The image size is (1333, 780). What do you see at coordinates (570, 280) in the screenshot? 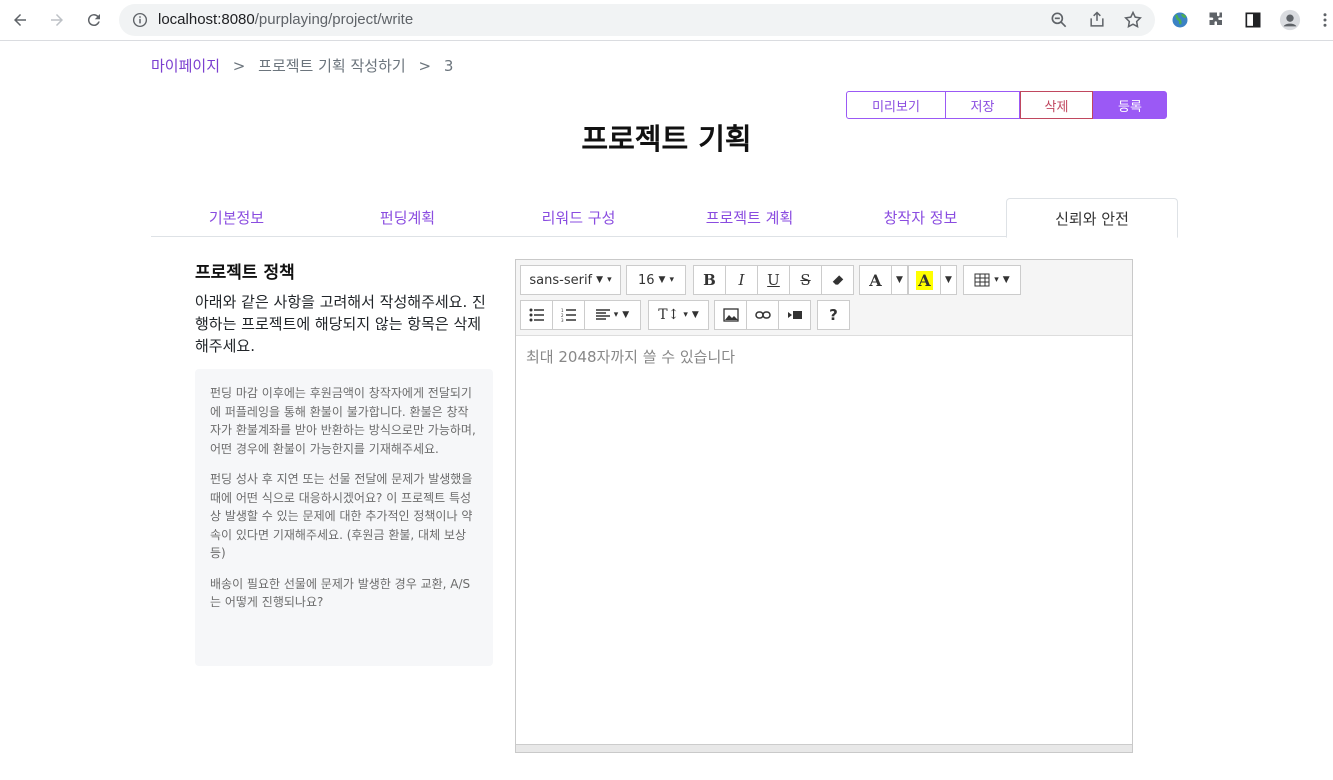
I see `font-family-dropdown: sans-serif ▼ ▾` at bounding box center [570, 280].